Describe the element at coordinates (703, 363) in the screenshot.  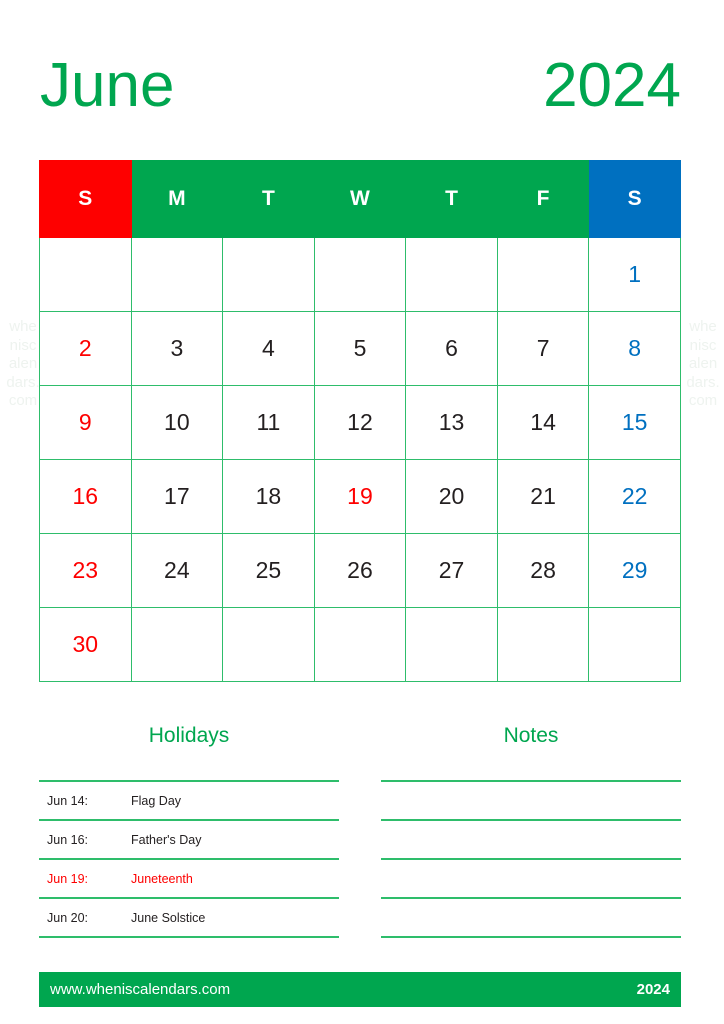
I see `watermark-right: wheniscalendars.com` at that location.